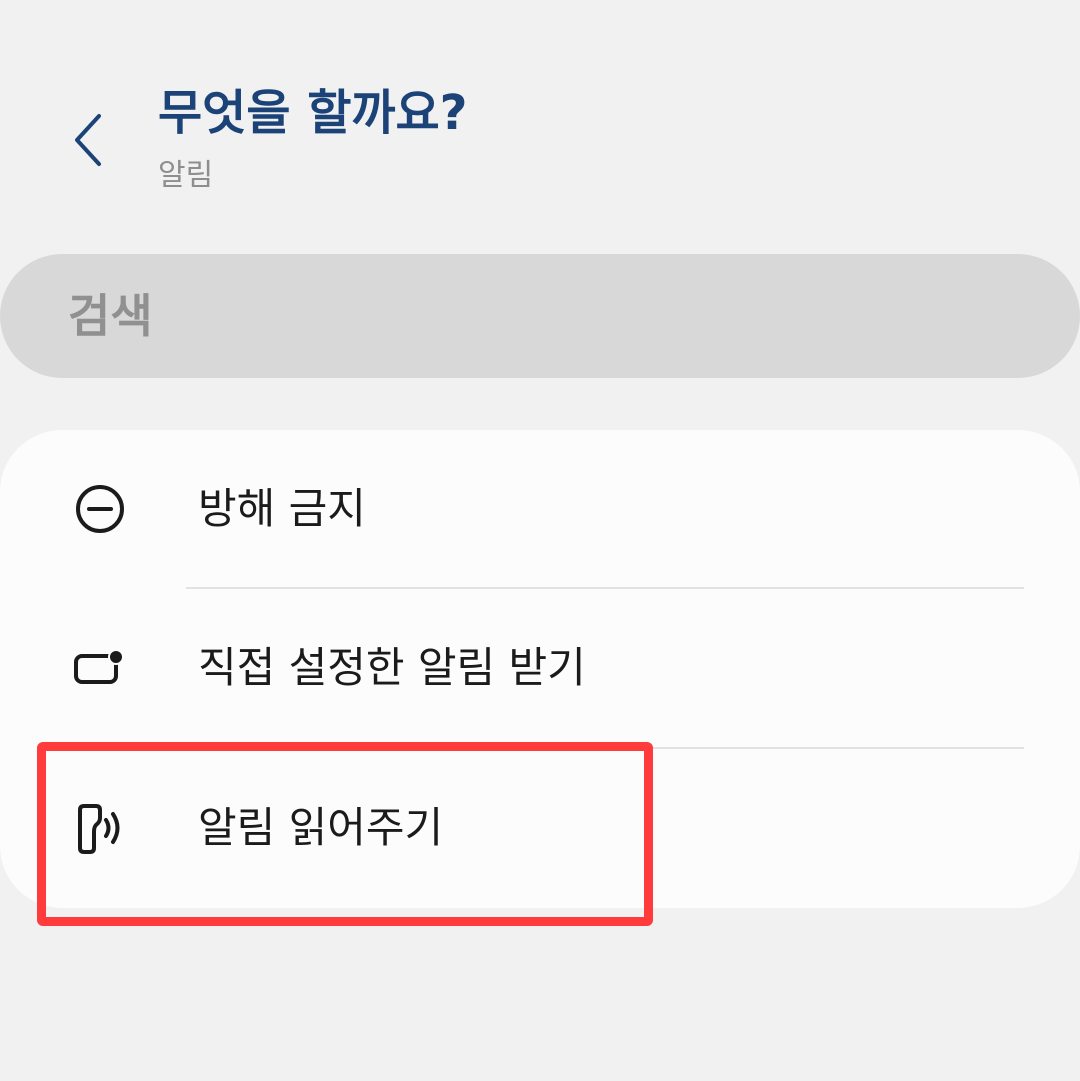 This screenshot has height=1081, width=1080. I want to click on menu-item-label: 알림 읽어주기, so click(321, 827).